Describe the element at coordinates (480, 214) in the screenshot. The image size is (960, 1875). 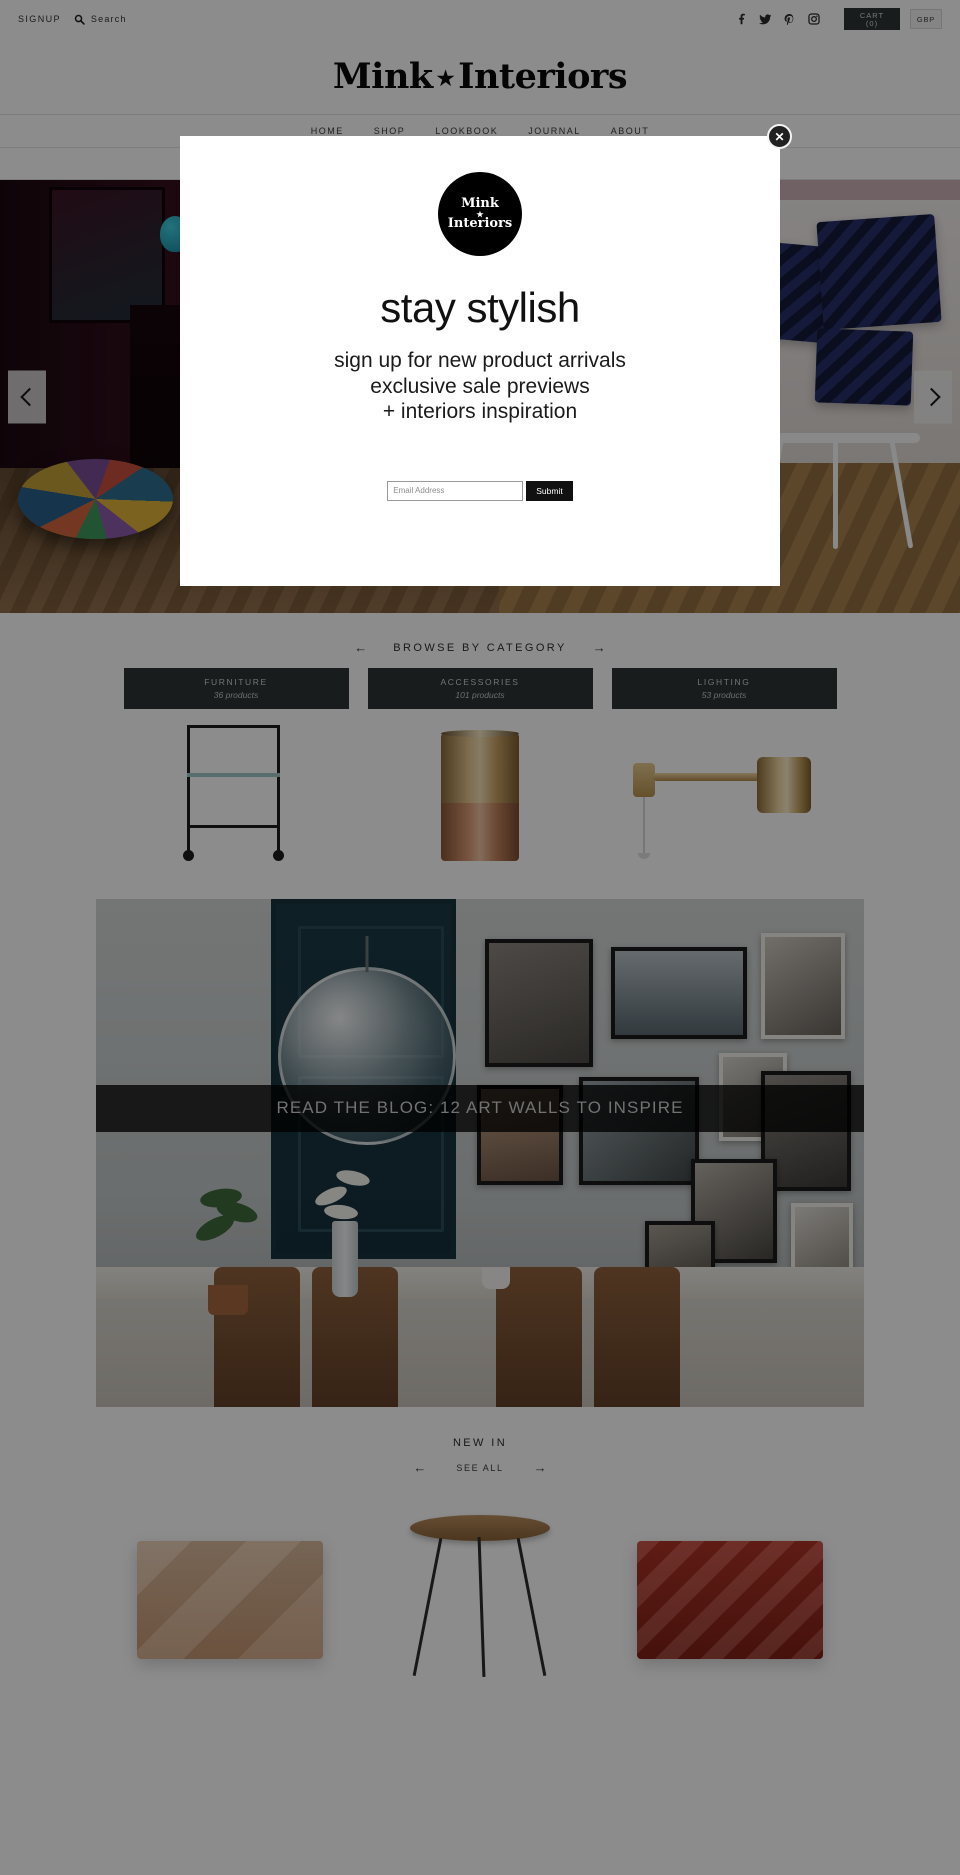
I see `modal-brand-logo: Mink ★ Interiors` at that location.